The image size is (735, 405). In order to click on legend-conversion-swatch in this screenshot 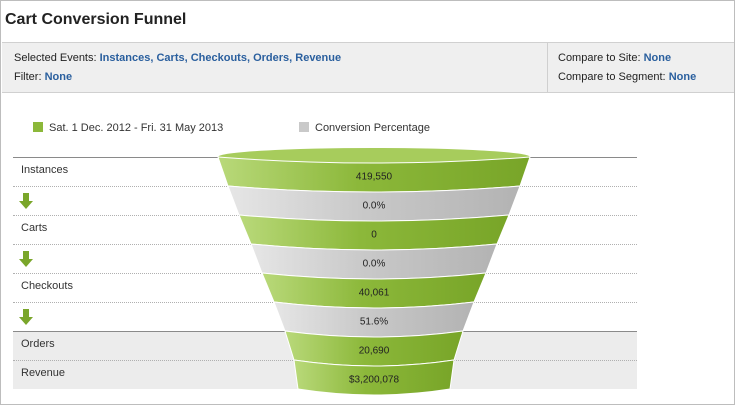, I will do `click(304, 127)`.